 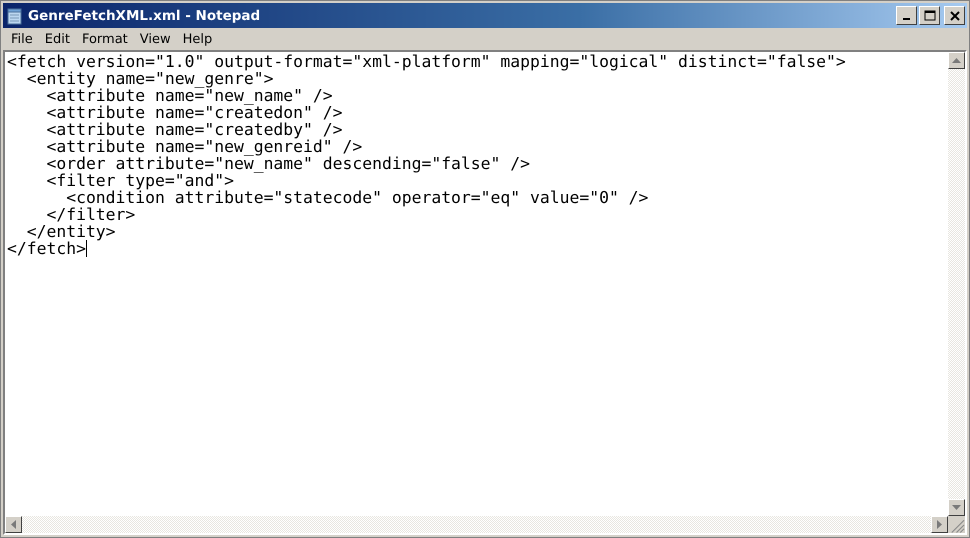 What do you see at coordinates (105, 39) in the screenshot?
I see `menu-item: Format` at bounding box center [105, 39].